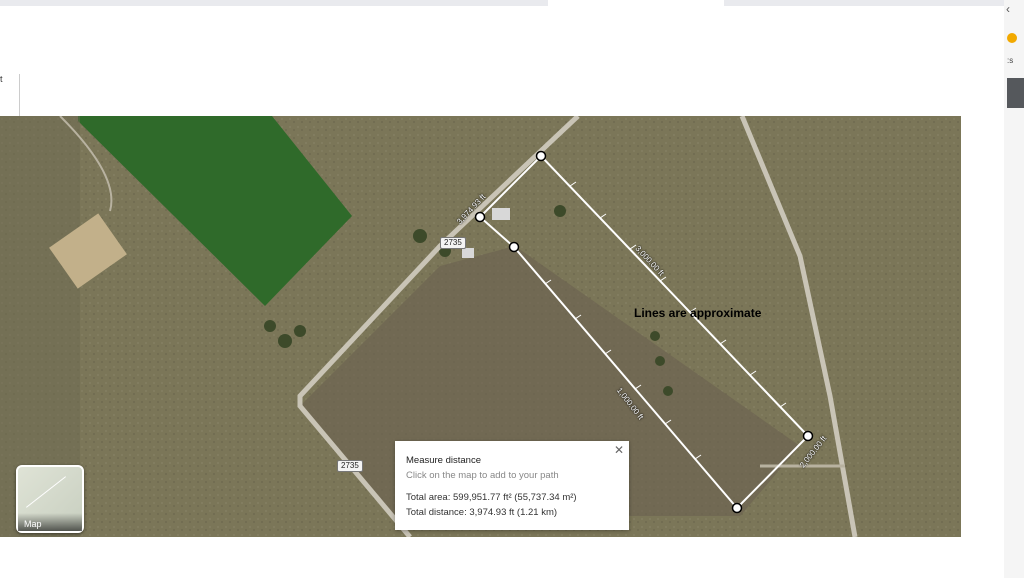  Describe the element at coordinates (636, 3) in the screenshot. I see `active-tab` at that location.